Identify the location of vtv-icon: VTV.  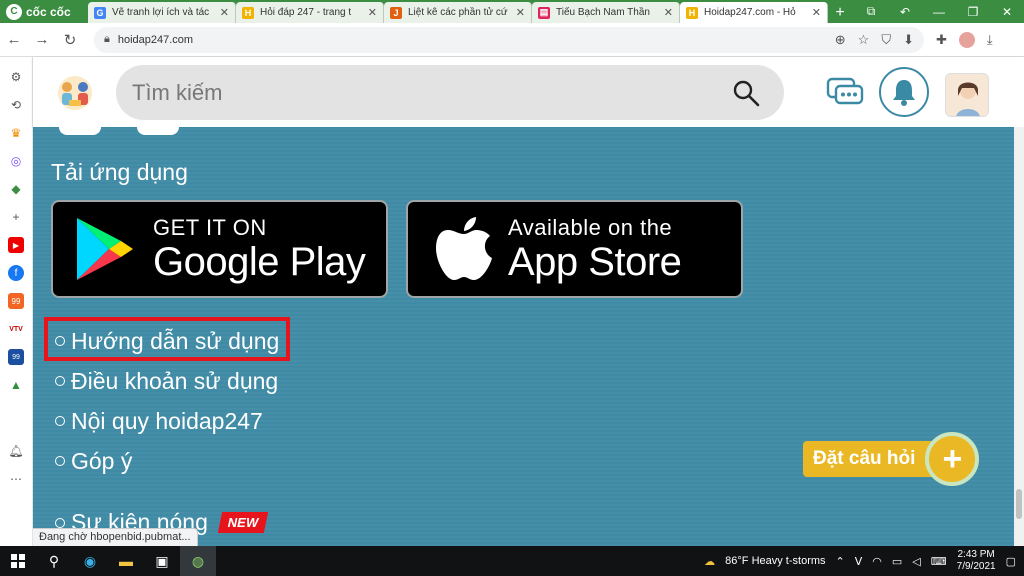
(16, 329).